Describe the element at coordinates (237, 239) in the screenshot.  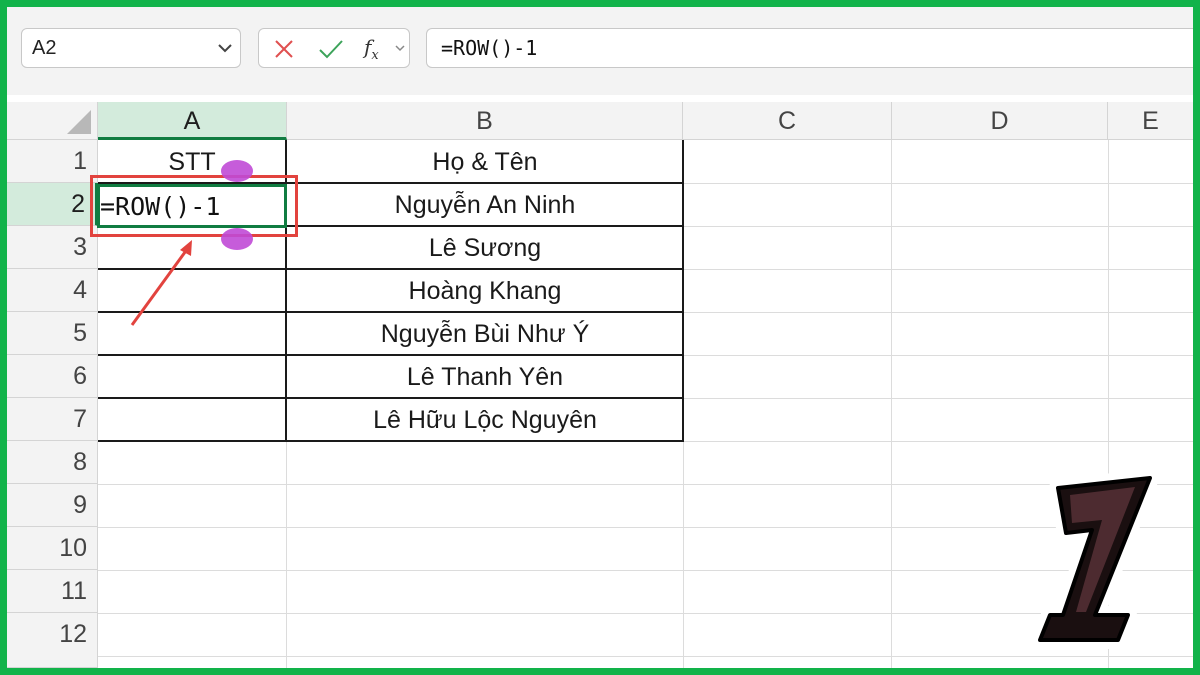
I see `selection-handle-bottom` at that location.